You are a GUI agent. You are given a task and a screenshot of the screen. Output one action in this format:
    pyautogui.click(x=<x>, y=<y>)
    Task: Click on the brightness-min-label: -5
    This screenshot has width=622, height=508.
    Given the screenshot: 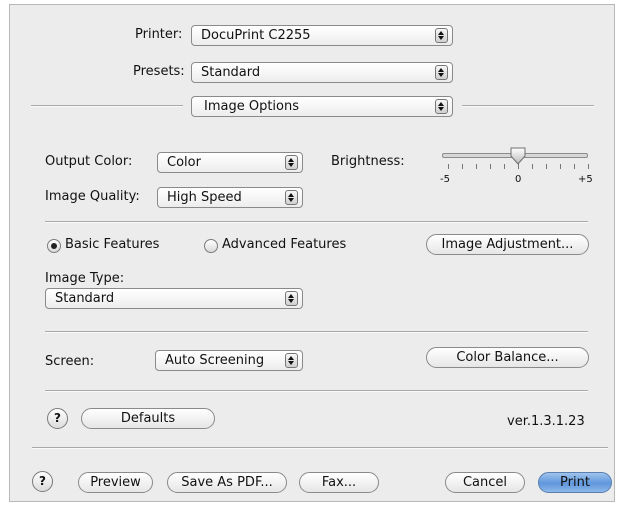 What is the action you would take?
    pyautogui.click(x=445, y=179)
    